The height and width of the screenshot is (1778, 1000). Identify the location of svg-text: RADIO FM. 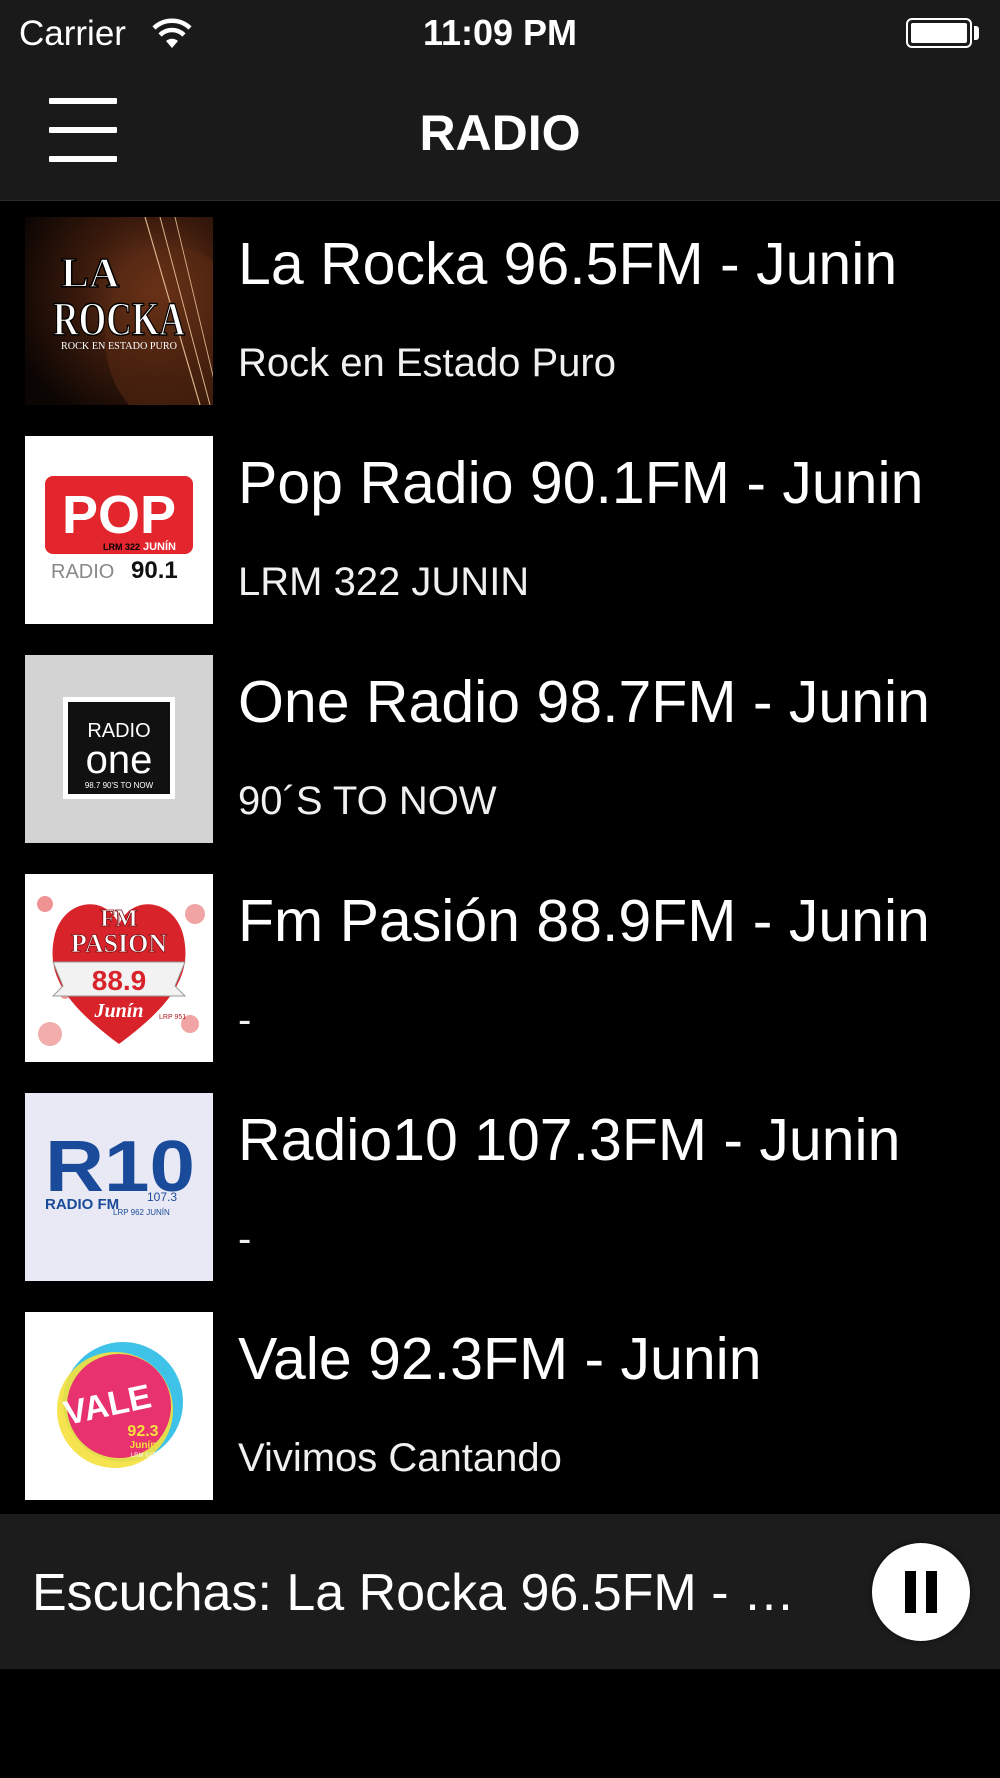
(82, 1204).